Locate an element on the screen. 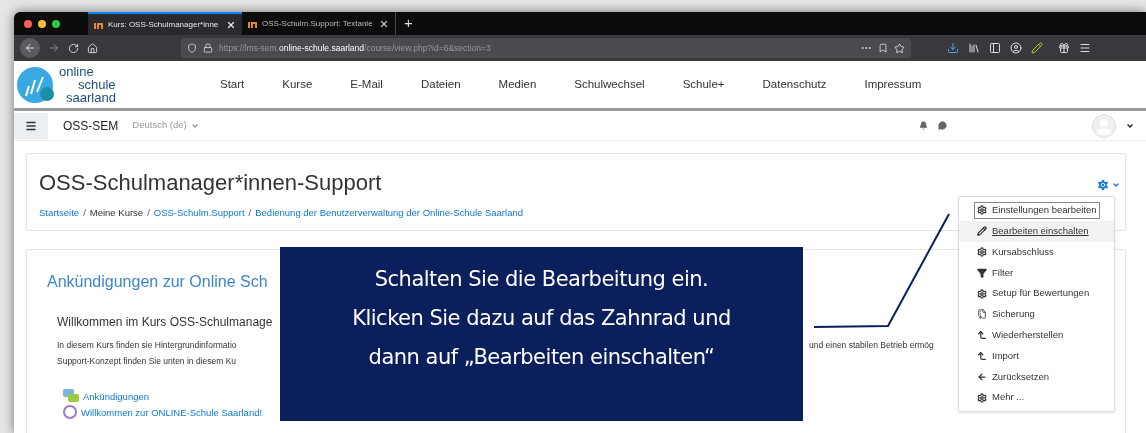  dropdown-item: Import is located at coordinates (1036, 356).